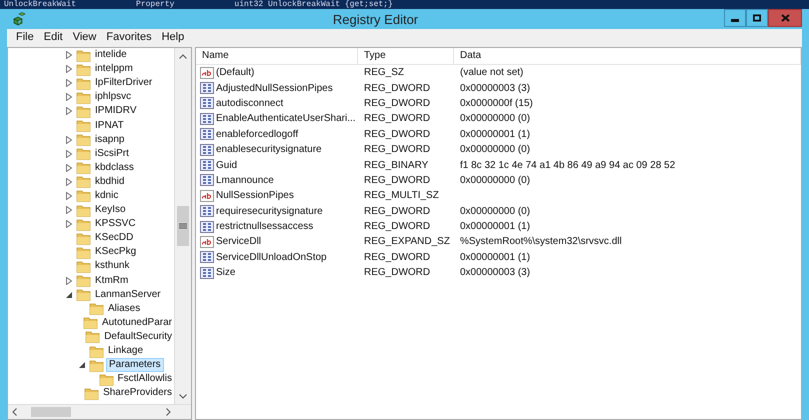 The height and width of the screenshot is (420, 809). I want to click on value-name: requiresecuritysignature, so click(269, 211).